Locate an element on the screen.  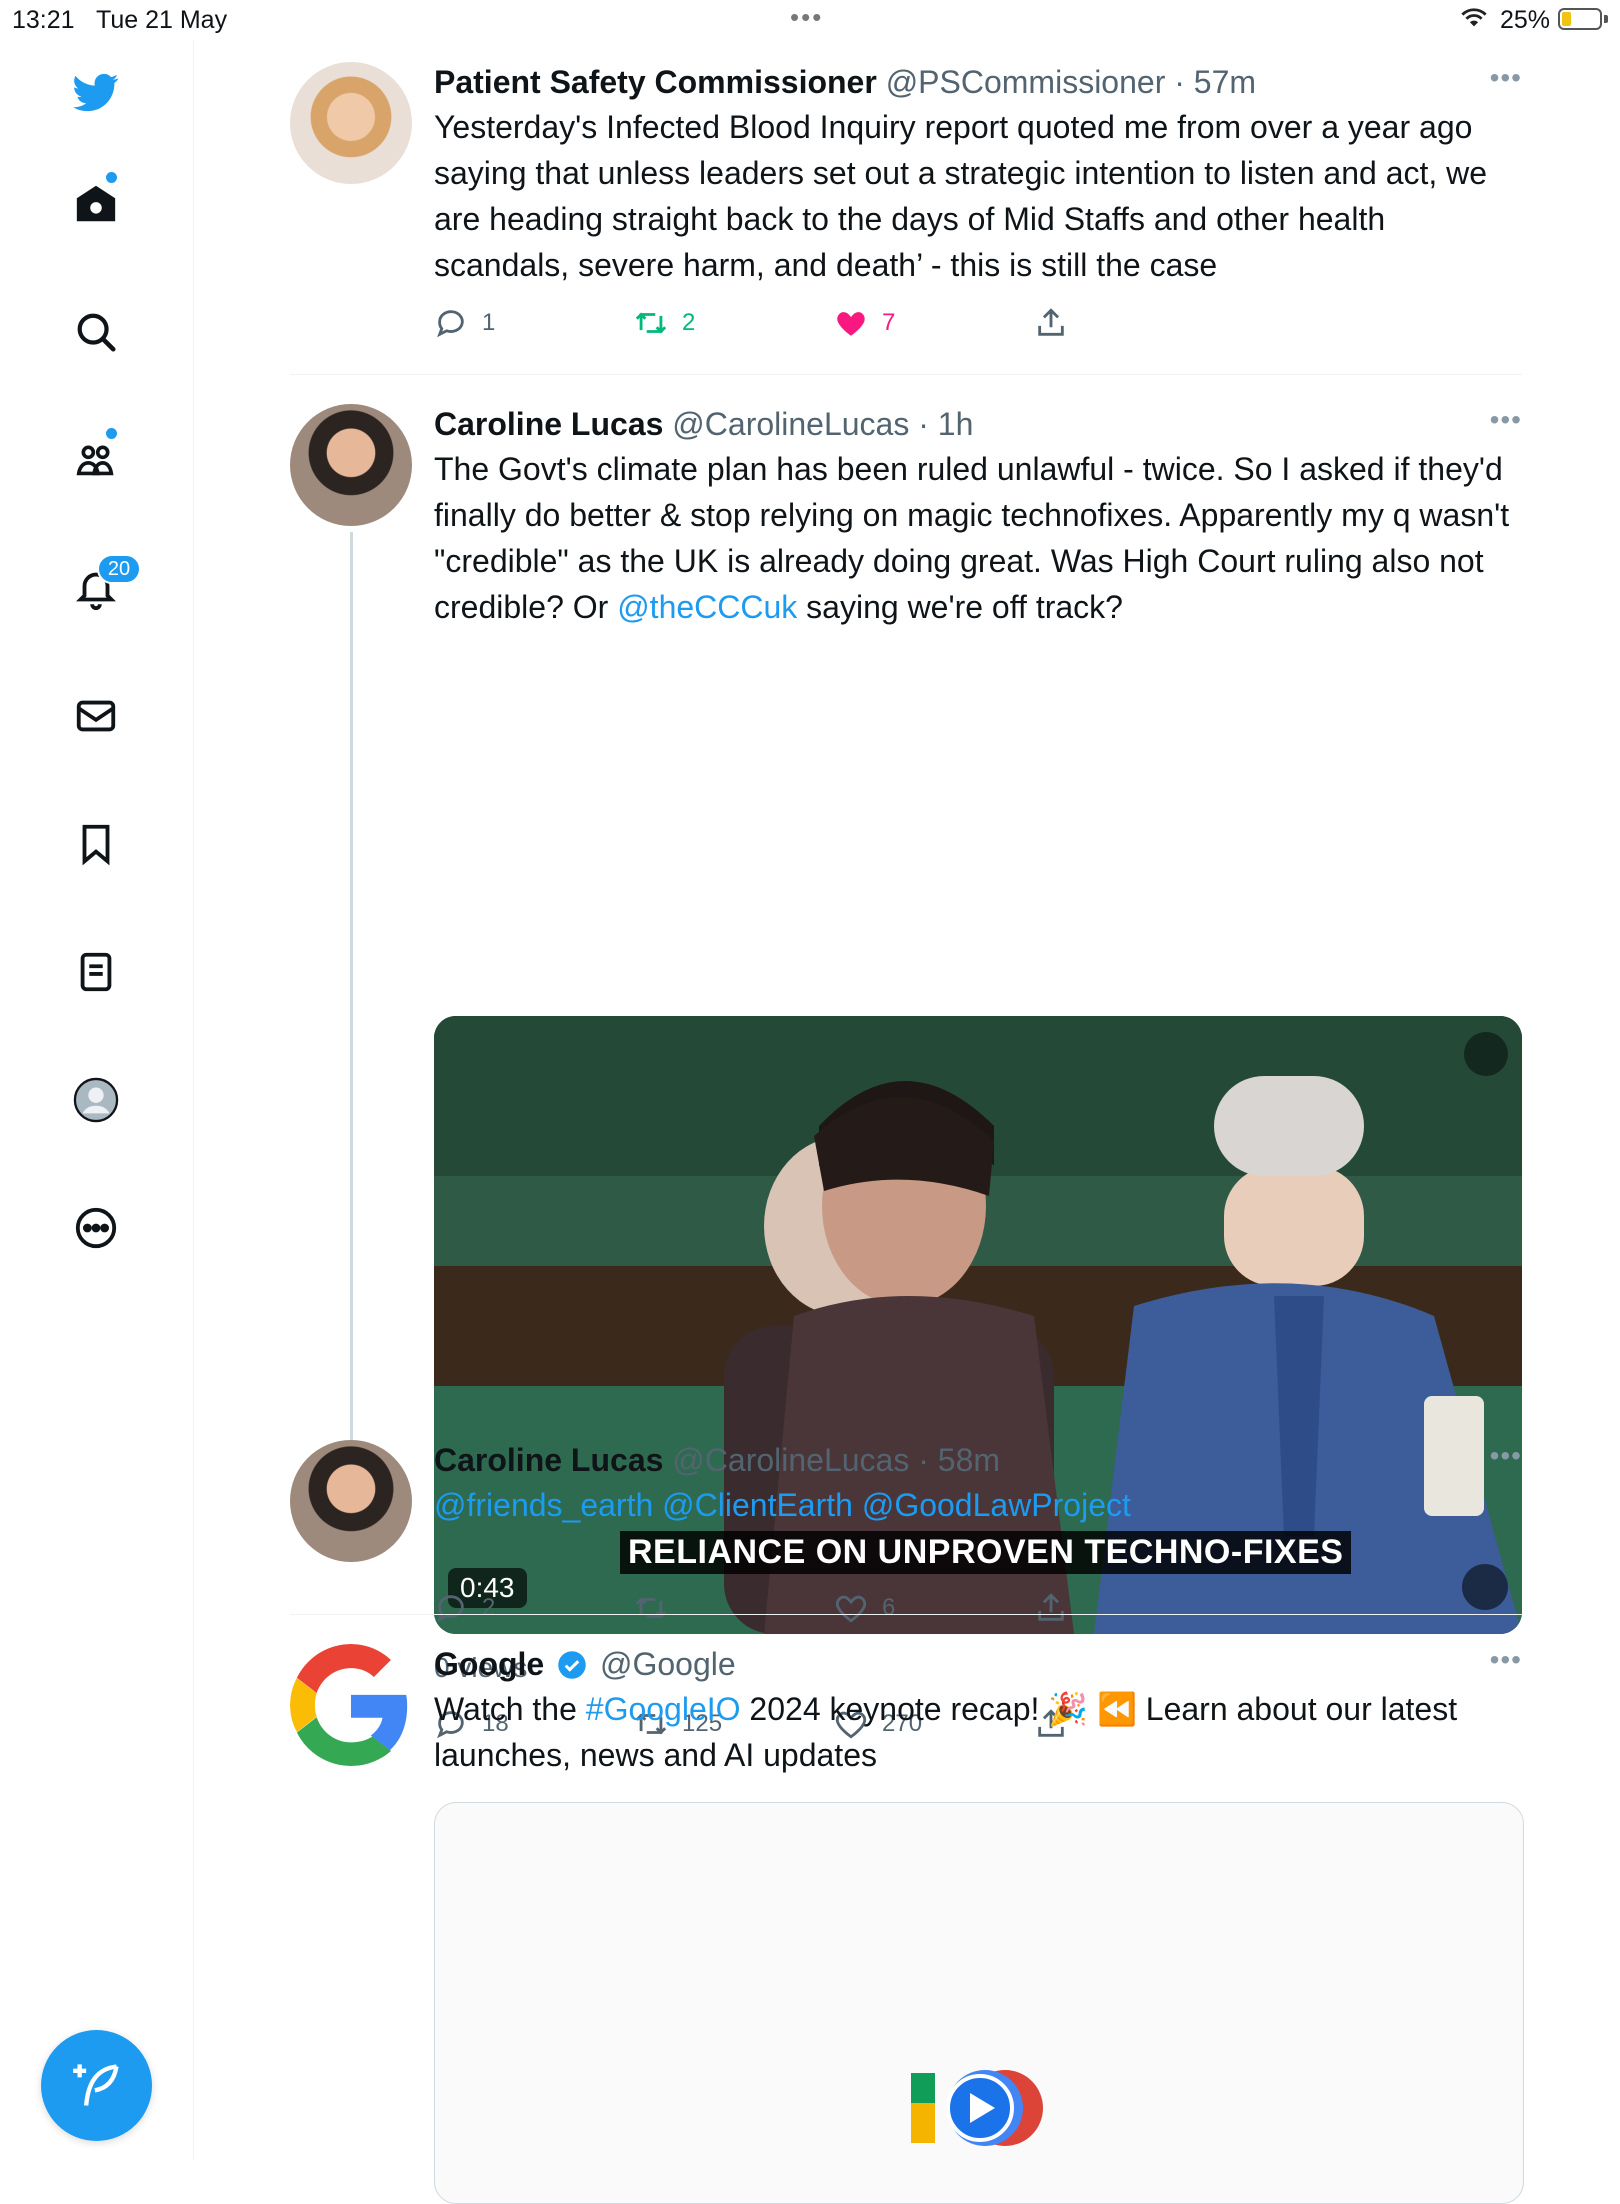
retweet-button is located at coordinates (658, 1608).